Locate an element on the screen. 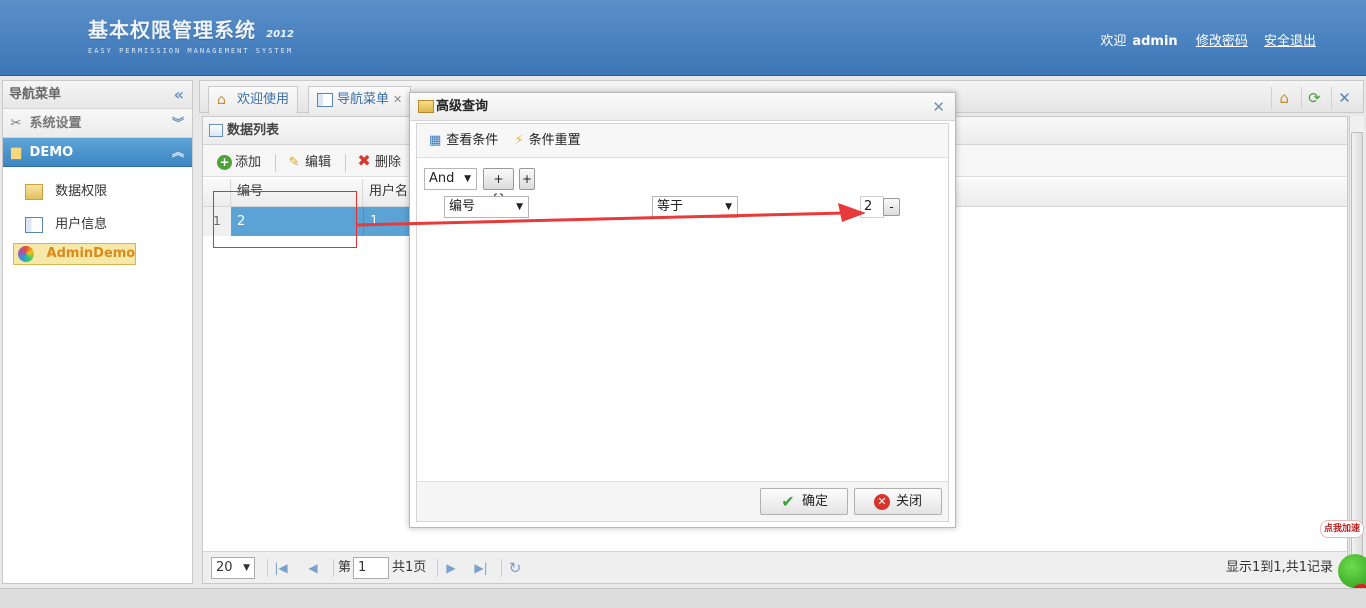  app-title: 基本权限管理系统 is located at coordinates (172, 30).